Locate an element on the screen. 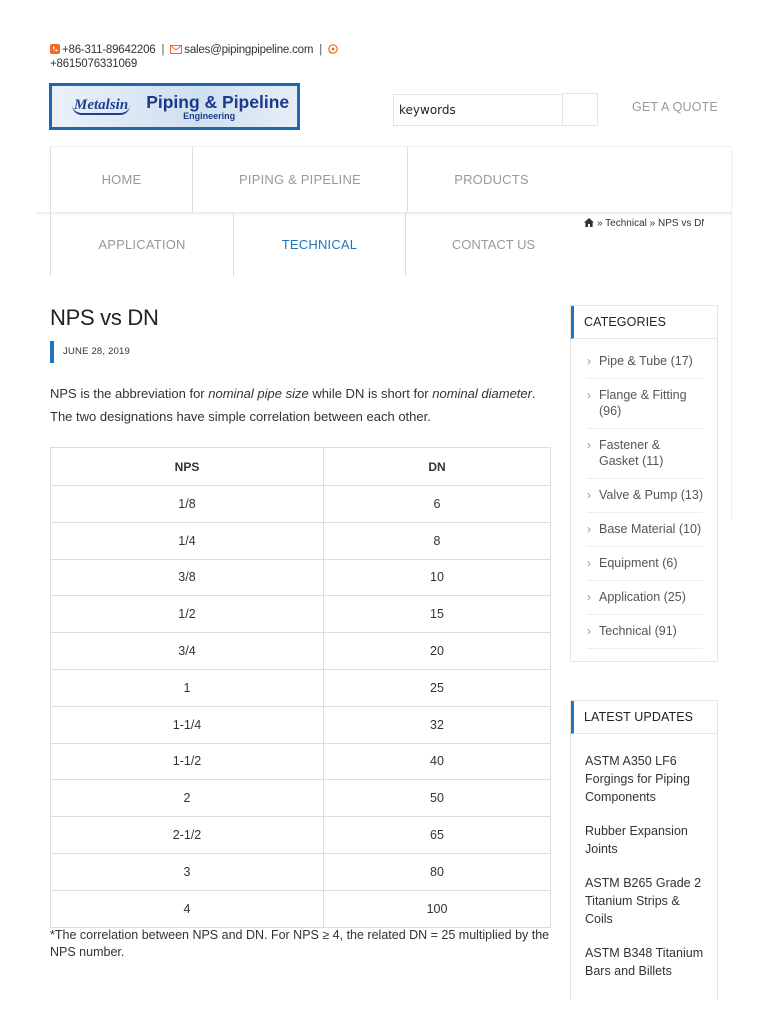  table-row: 2-1/2 65 is located at coordinates (300, 835).